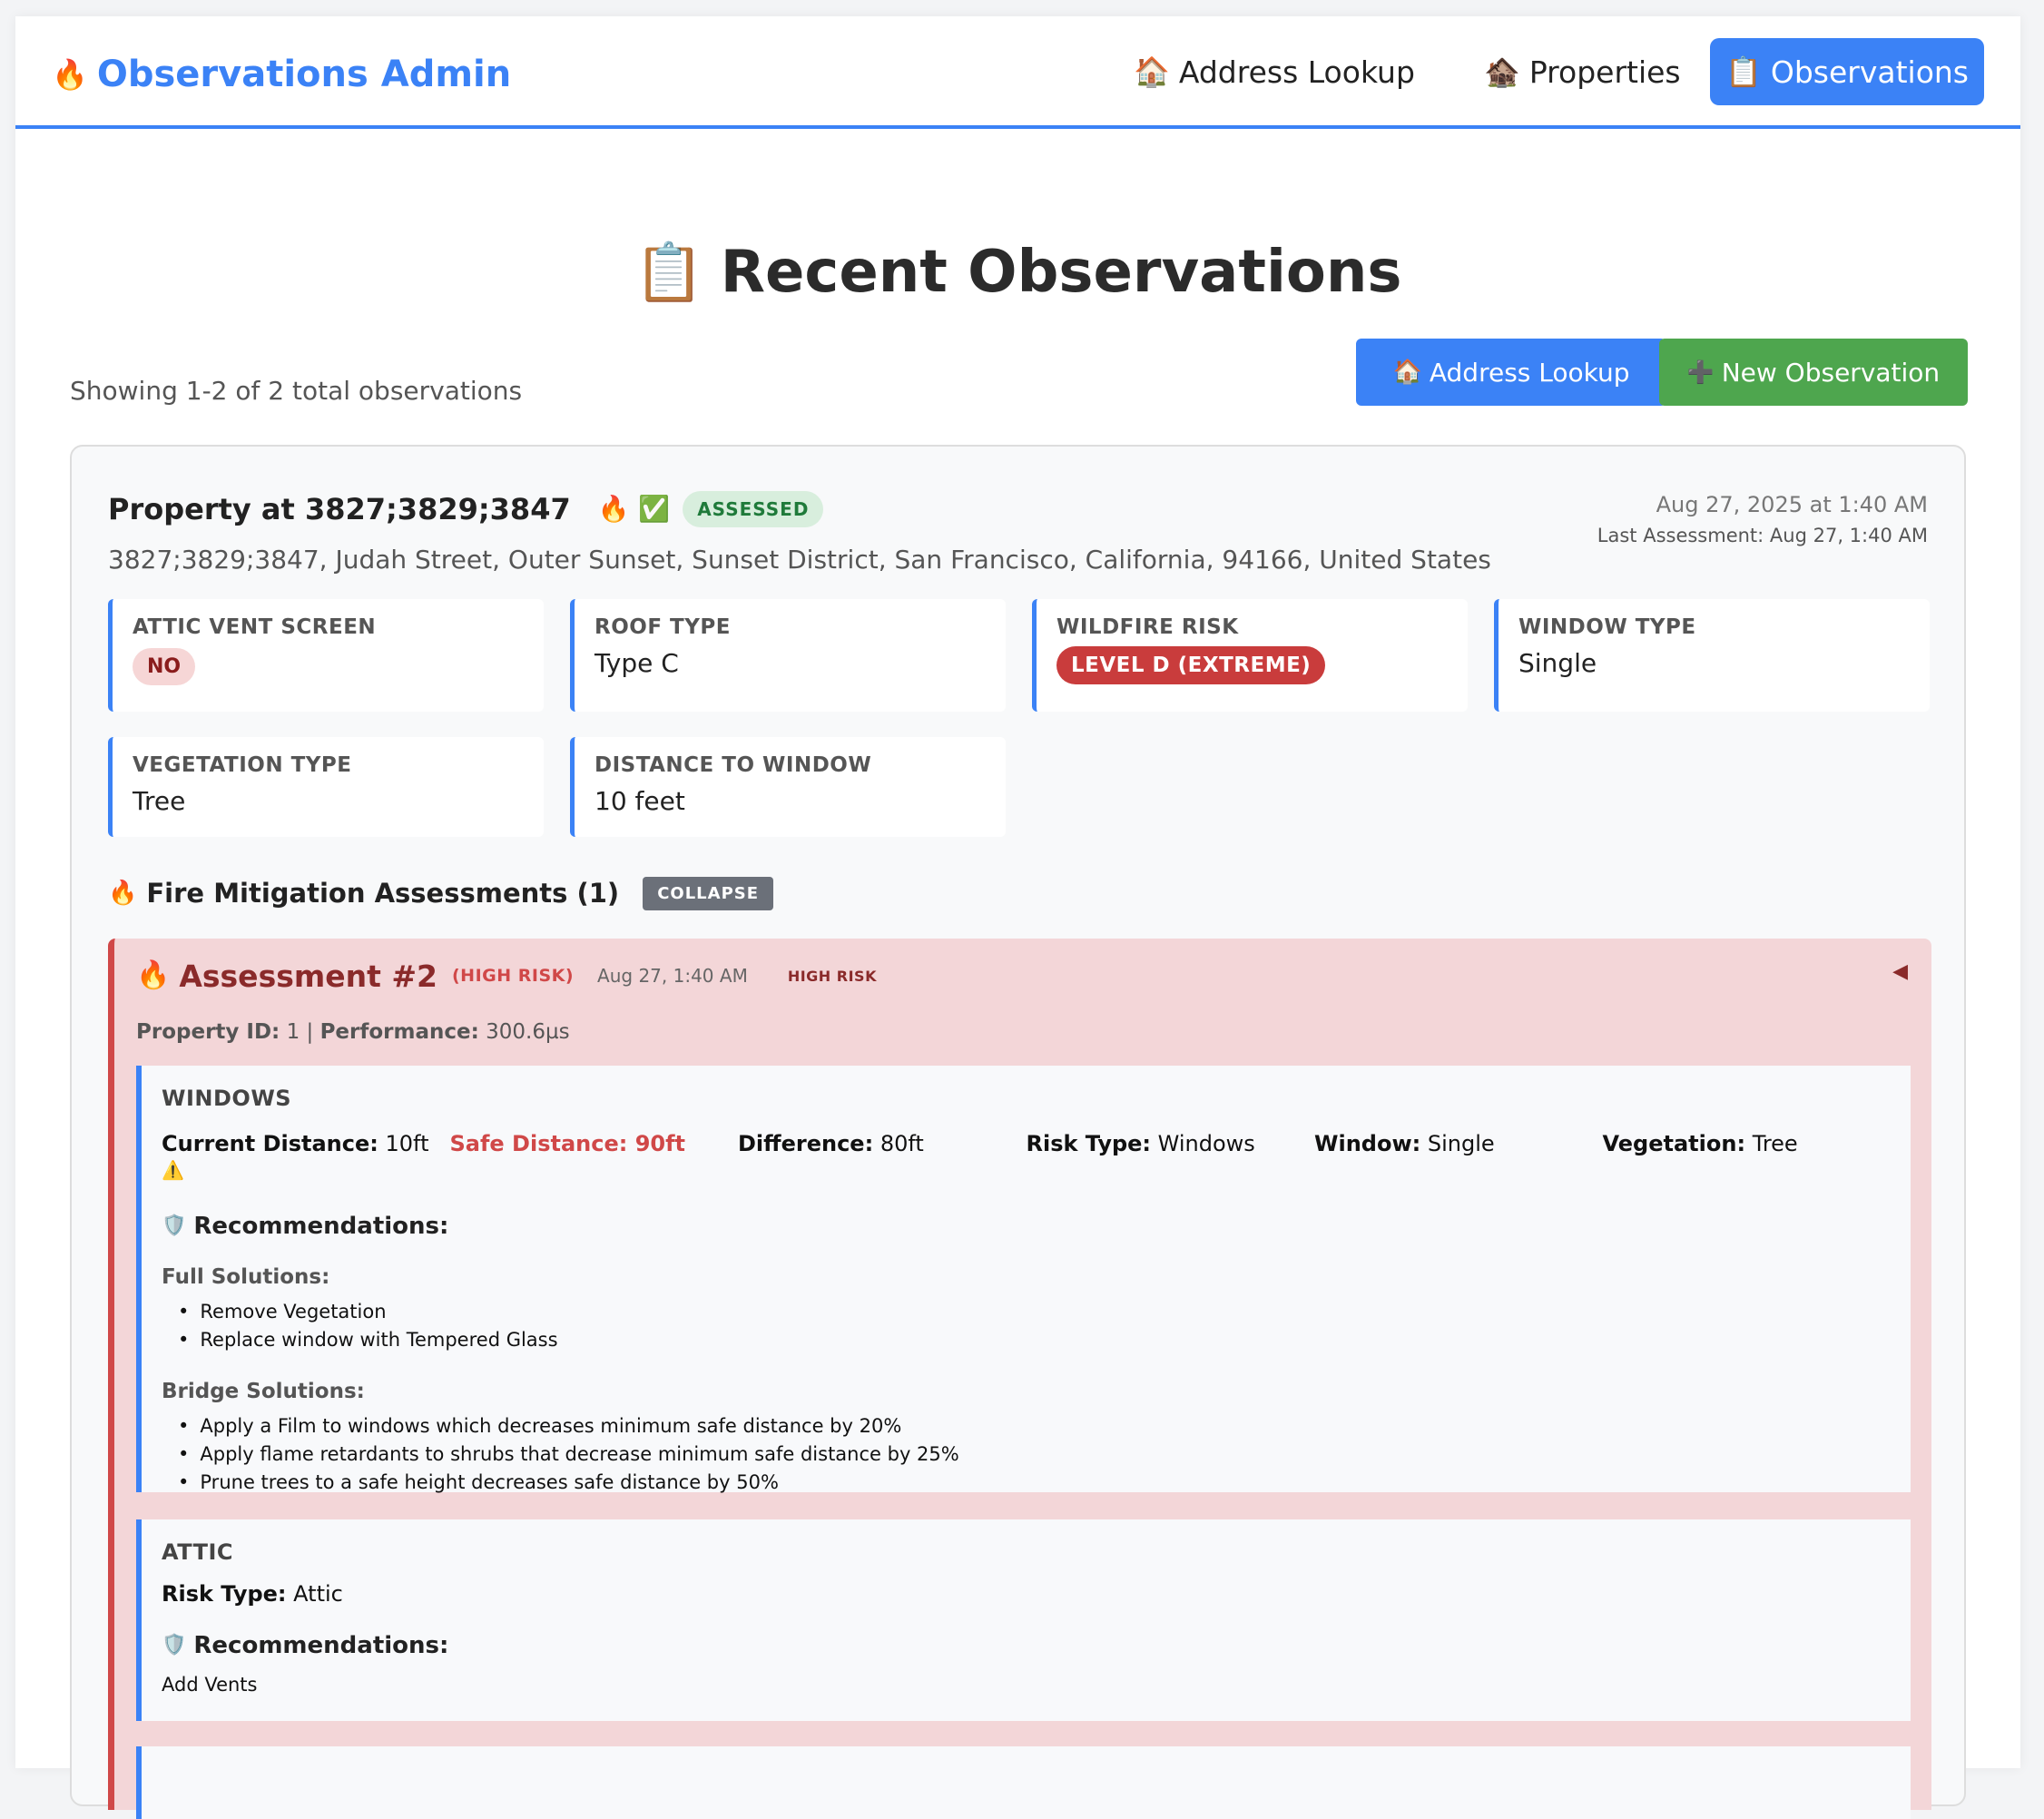  What do you see at coordinates (164, 666) in the screenshot?
I see `attic-vent-badge: NO` at bounding box center [164, 666].